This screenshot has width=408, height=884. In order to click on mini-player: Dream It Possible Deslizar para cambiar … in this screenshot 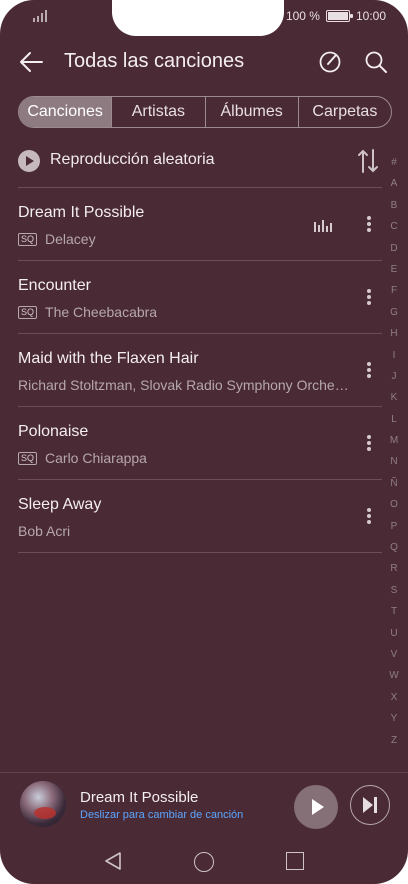, I will do `click(204, 807)`.